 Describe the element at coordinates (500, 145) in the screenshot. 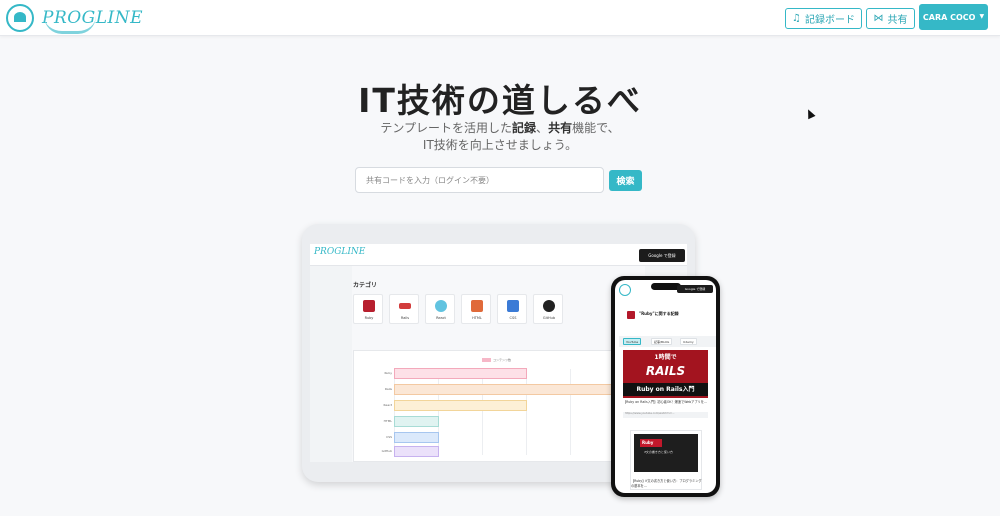

I see `subtitle-line-2: IT技術を向上させましょう。` at that location.